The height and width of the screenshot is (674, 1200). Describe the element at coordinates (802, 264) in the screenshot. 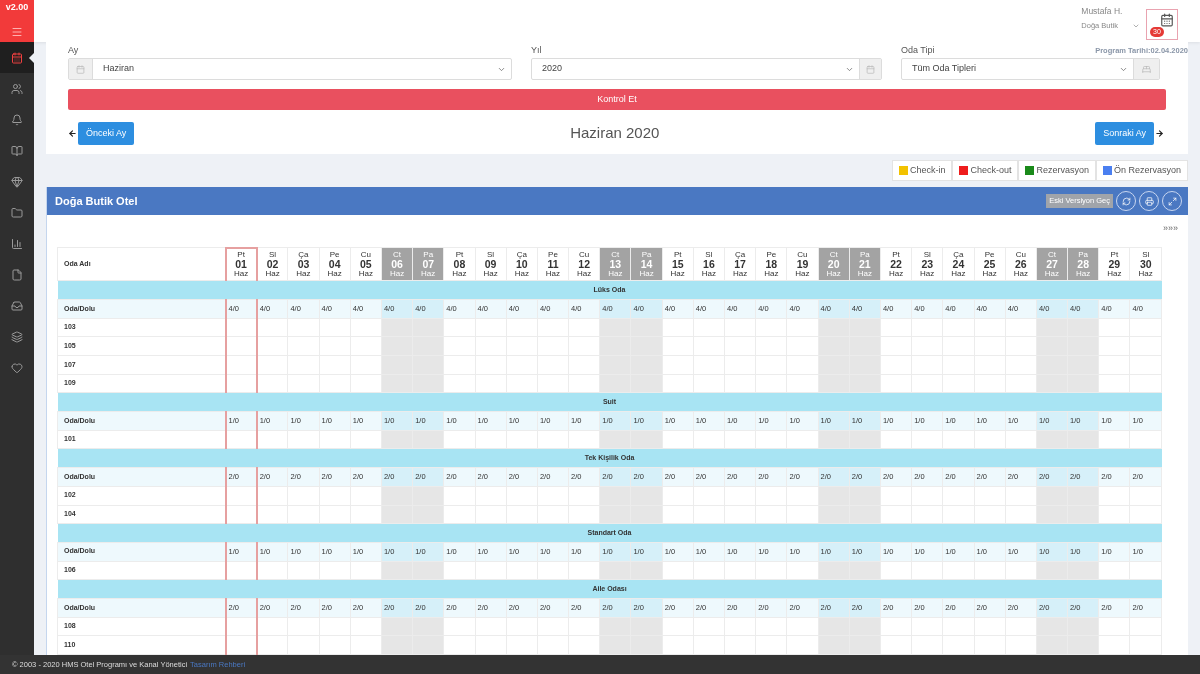

I see `day-number: 19` at that location.